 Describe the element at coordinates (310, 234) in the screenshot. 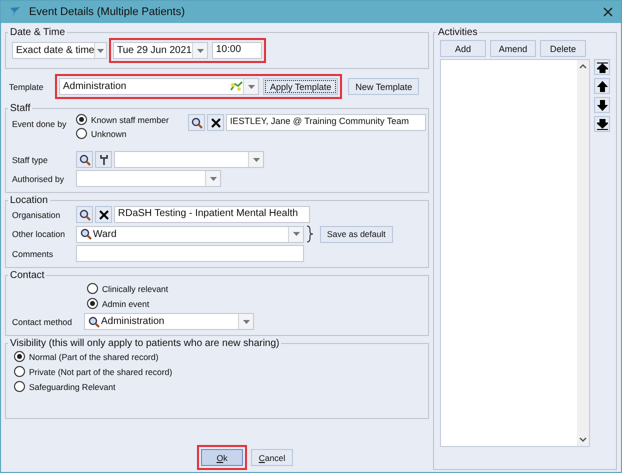

I see `brace-icon` at that location.